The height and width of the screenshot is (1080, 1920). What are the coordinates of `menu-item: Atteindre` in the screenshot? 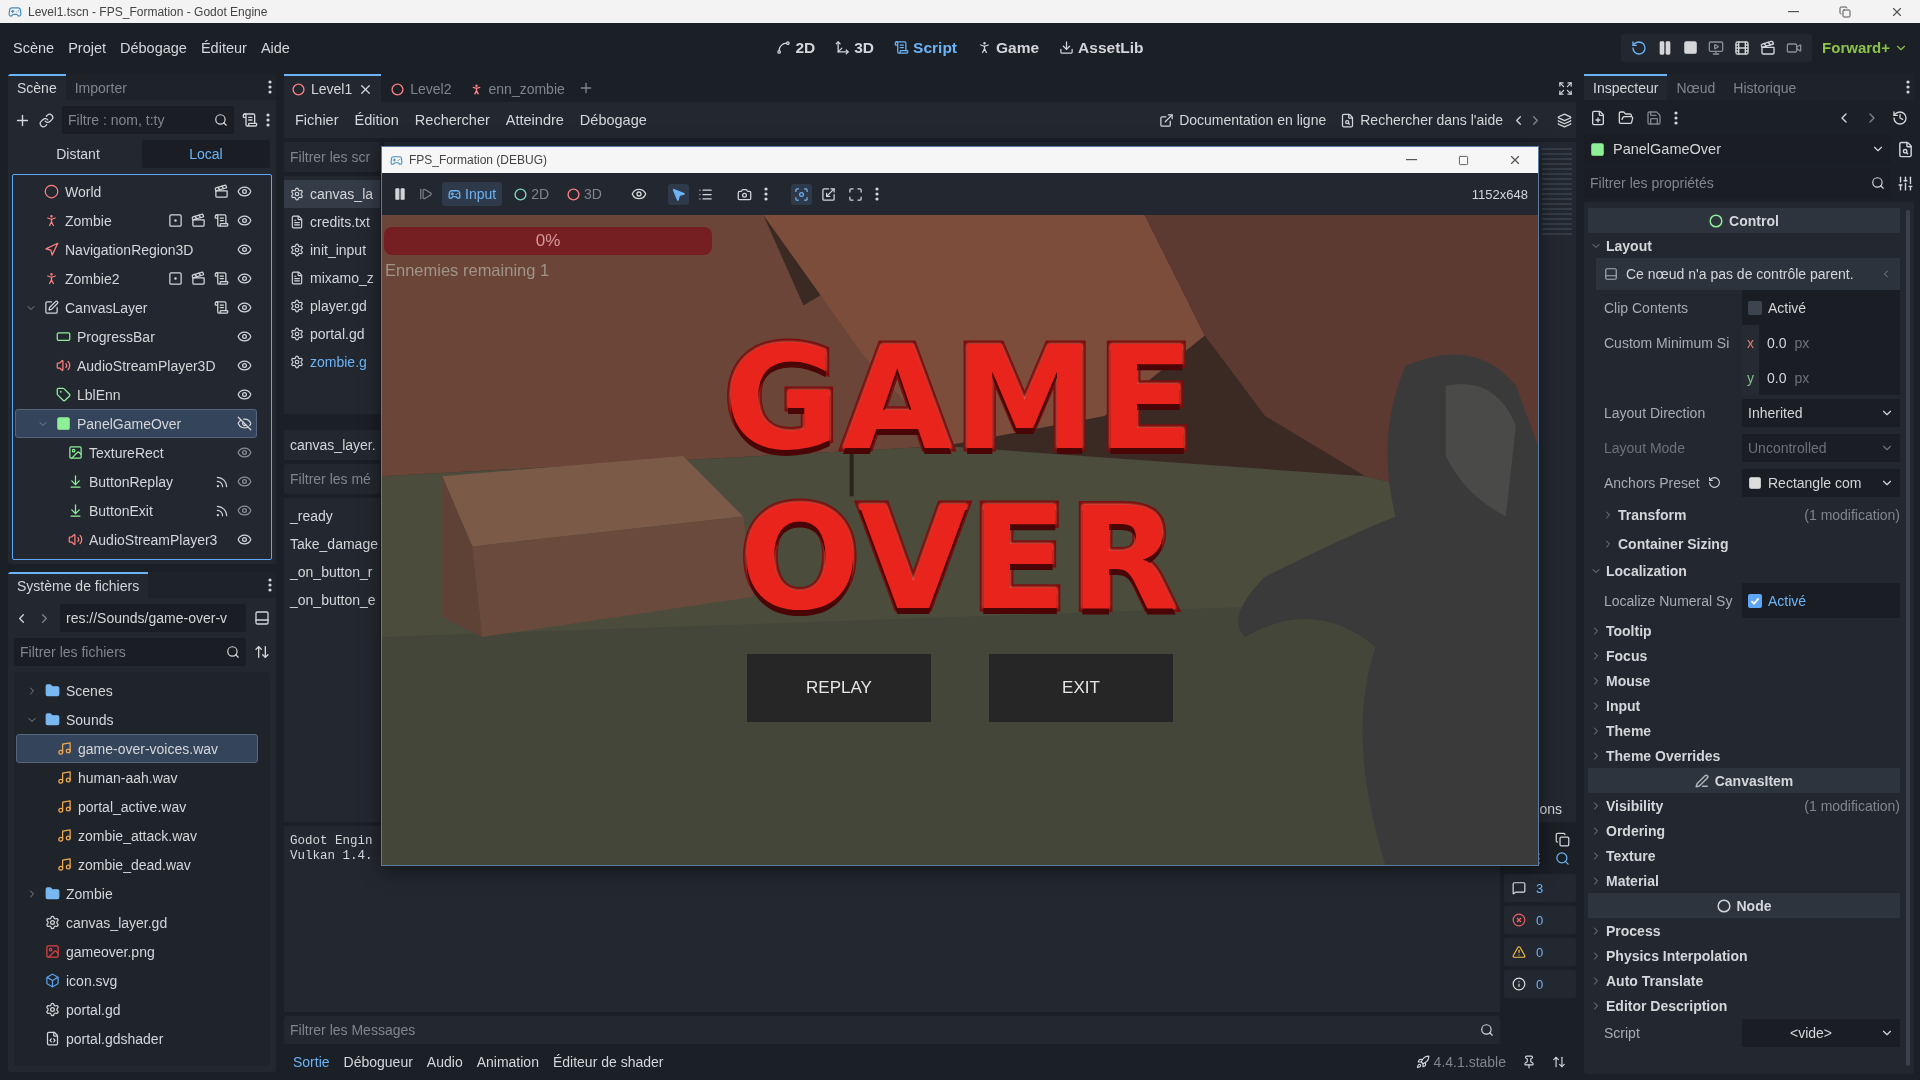 It's located at (534, 120).